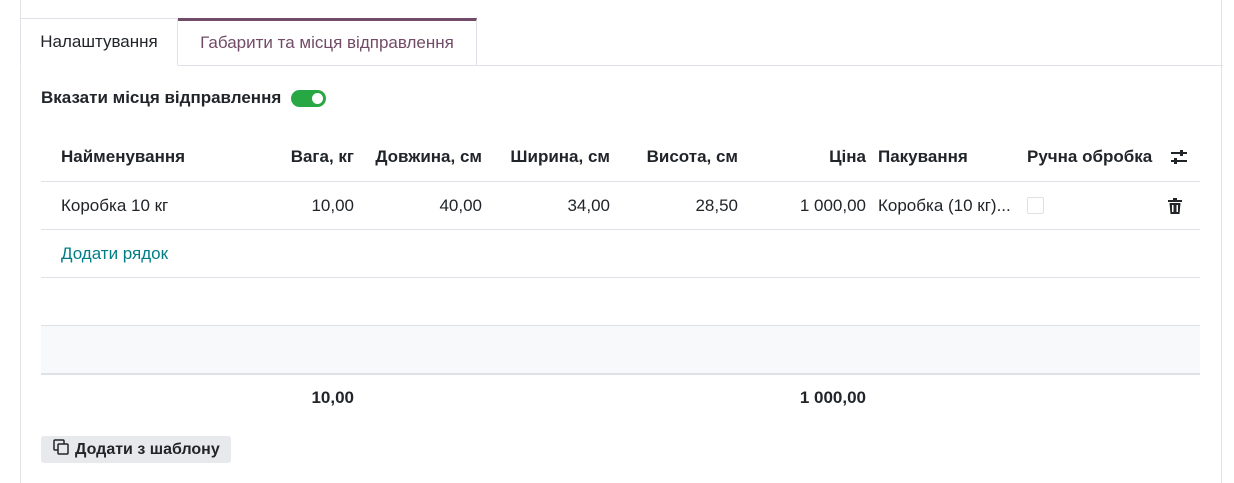 This screenshot has height=483, width=1234. I want to click on copy-icon, so click(61, 449).